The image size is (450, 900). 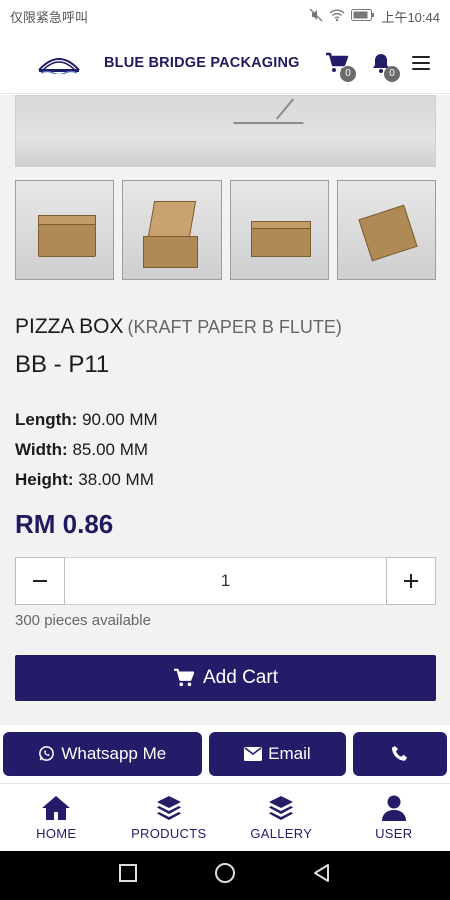 I want to click on product-variant: (KRAFT PAPER B FLUTE), so click(x=234, y=327).